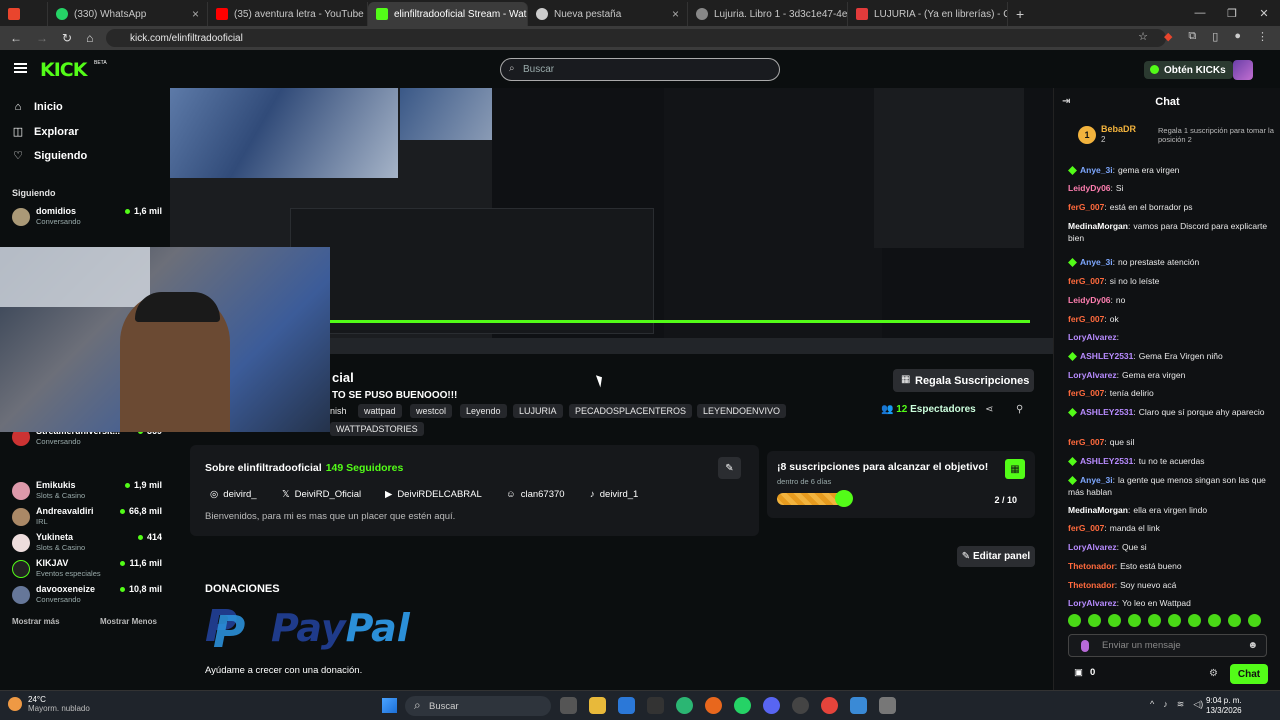 This screenshot has height=720, width=1280. What do you see at coordinates (1198, 704) in the screenshot?
I see `volume-icon: ◁)` at bounding box center [1198, 704].